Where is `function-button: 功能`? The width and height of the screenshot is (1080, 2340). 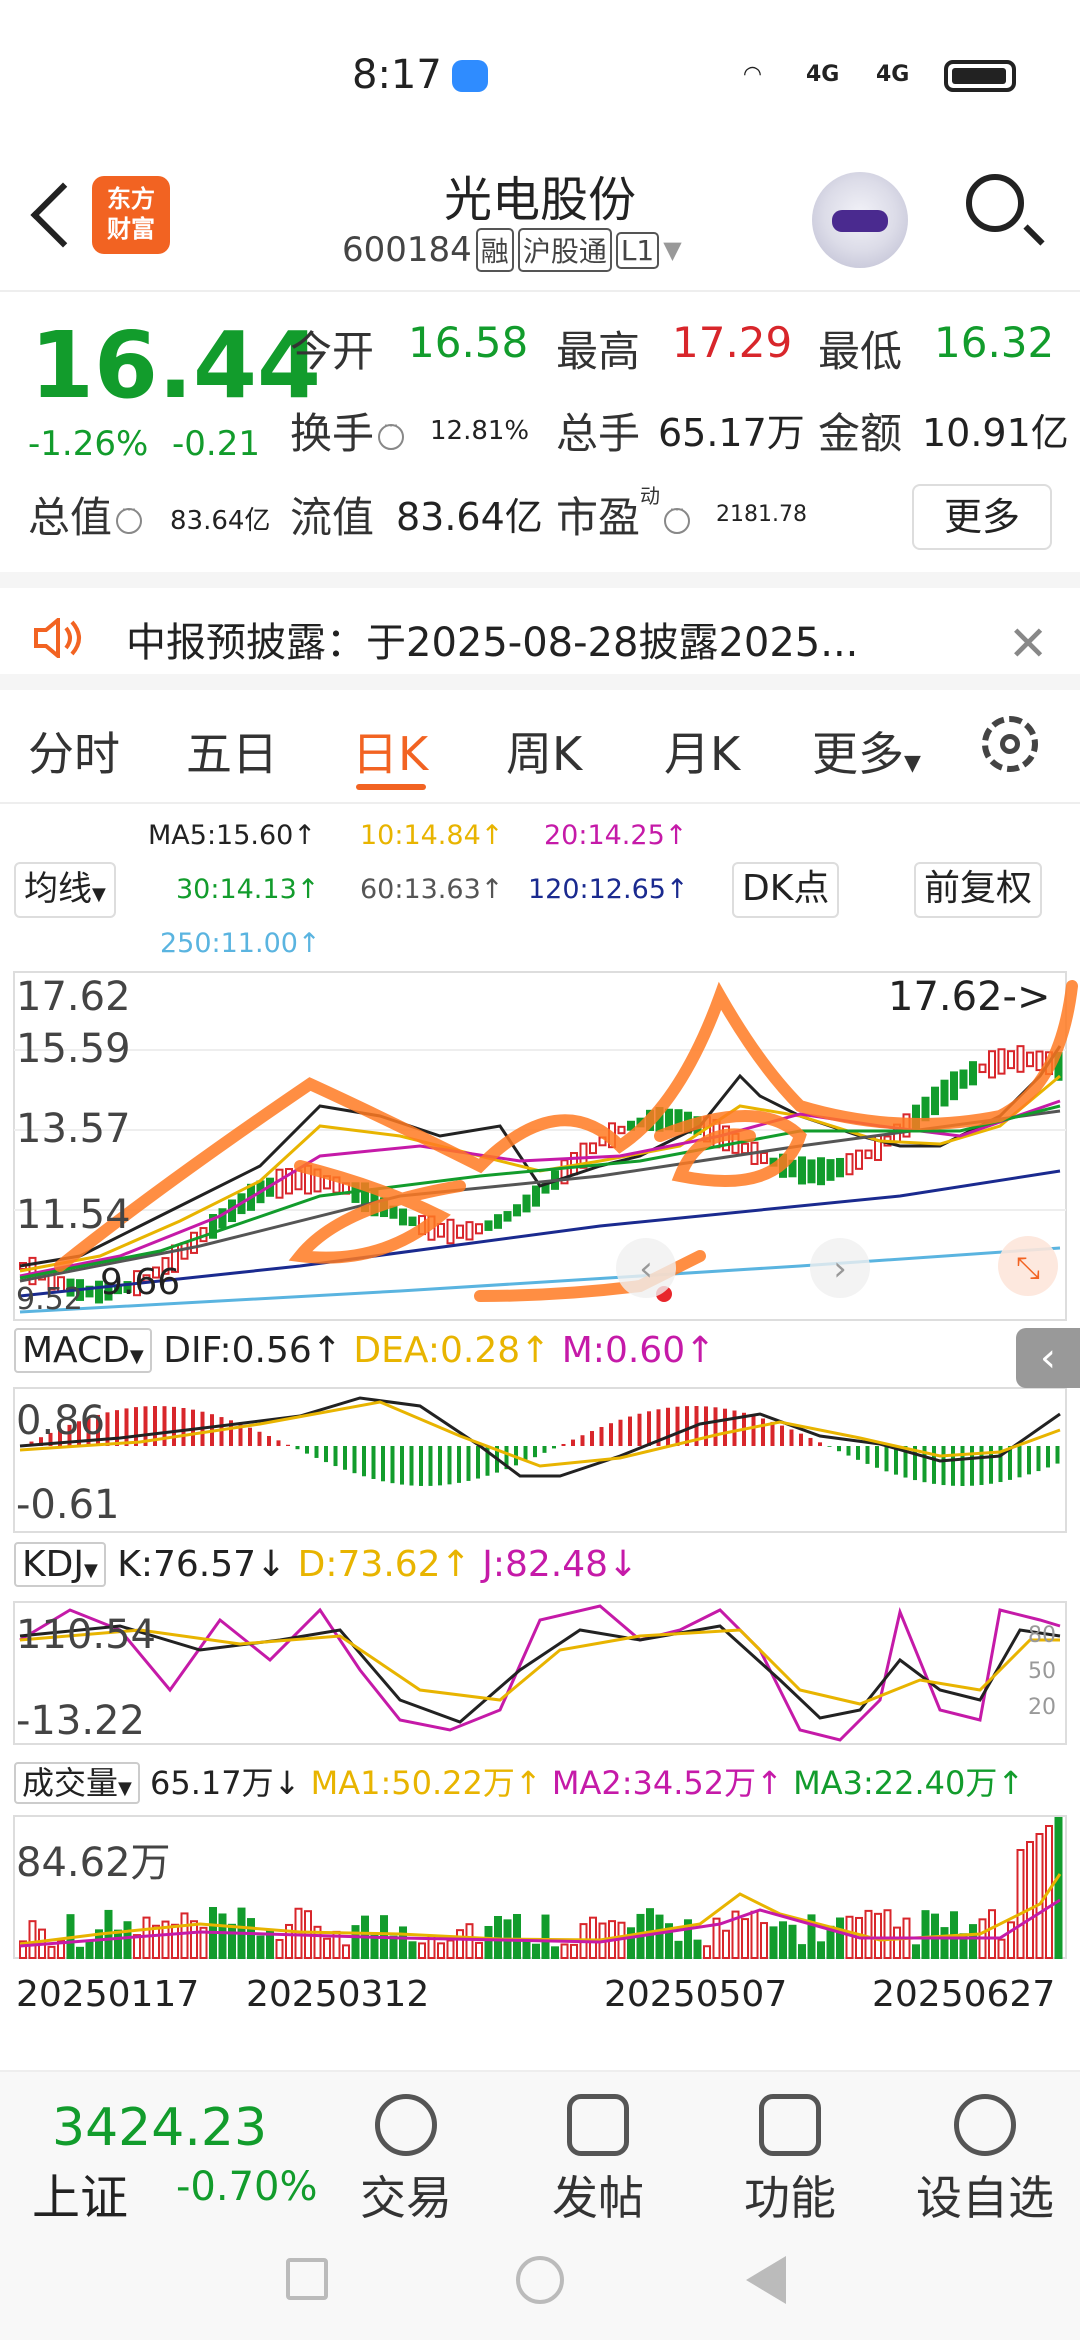
function-button: 功能 is located at coordinates (790, 2157).